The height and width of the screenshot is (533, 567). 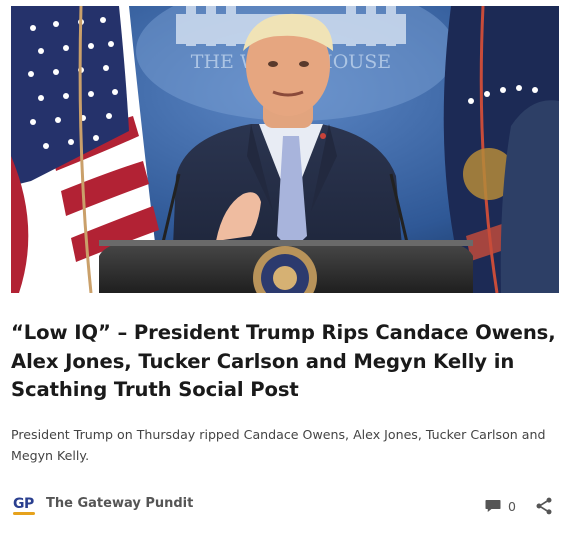 What do you see at coordinates (24, 513) in the screenshot?
I see `logo-swoosh` at bounding box center [24, 513].